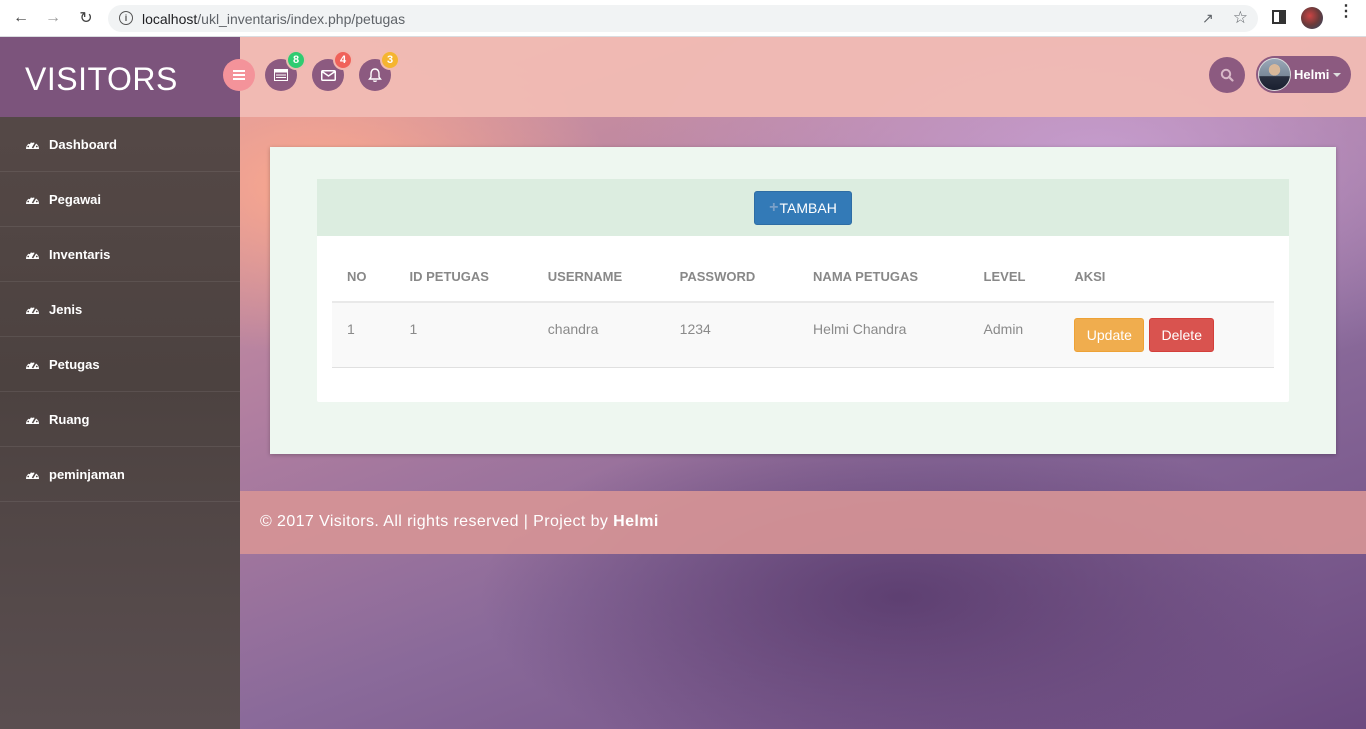  I want to click on back-icon: ←, so click(21, 18).